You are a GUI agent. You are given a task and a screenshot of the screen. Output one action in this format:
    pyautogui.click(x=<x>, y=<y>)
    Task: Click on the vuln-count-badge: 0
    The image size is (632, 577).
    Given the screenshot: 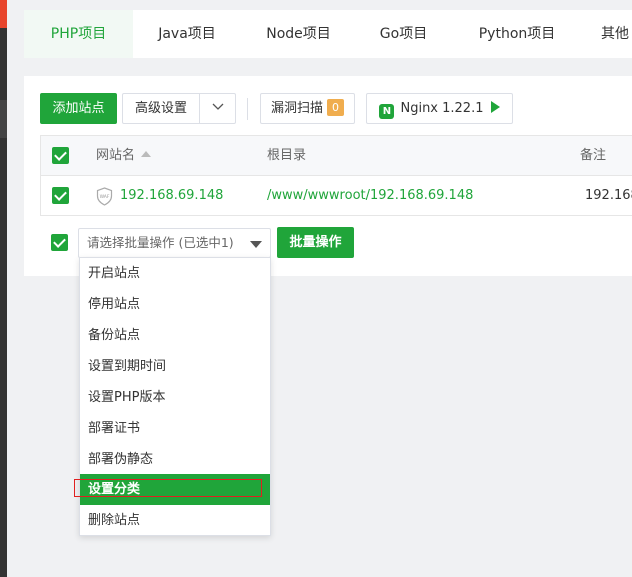 What is the action you would take?
    pyautogui.click(x=335, y=107)
    